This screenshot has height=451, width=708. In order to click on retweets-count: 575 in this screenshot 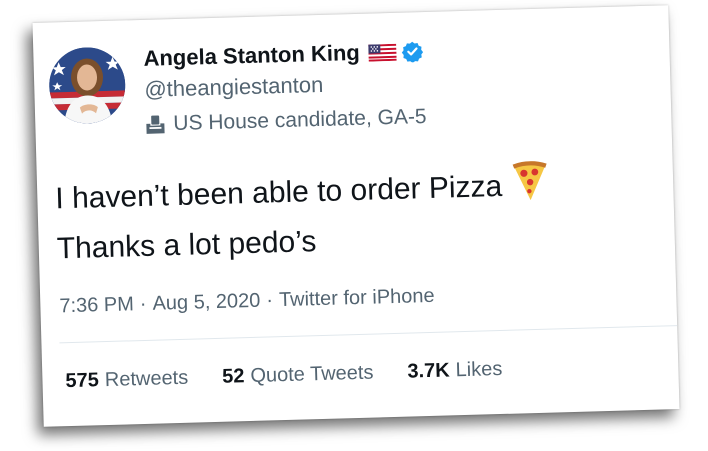, I will do `click(82, 381)`.